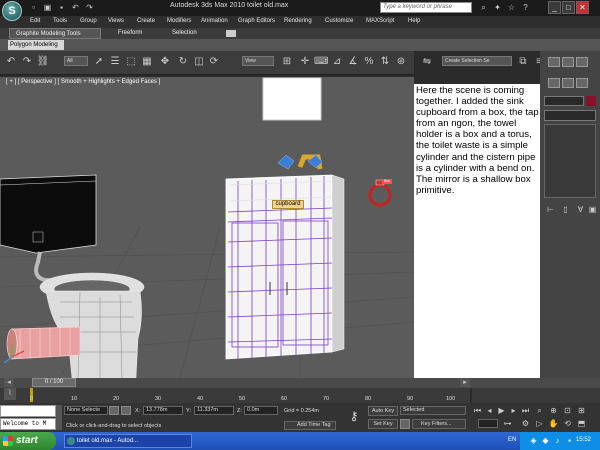 Image resolution: width=600 pixels, height=450 pixels. Describe the element at coordinates (592, 209) in the screenshot. I see `remove-modifier-icon: ▣` at that location.